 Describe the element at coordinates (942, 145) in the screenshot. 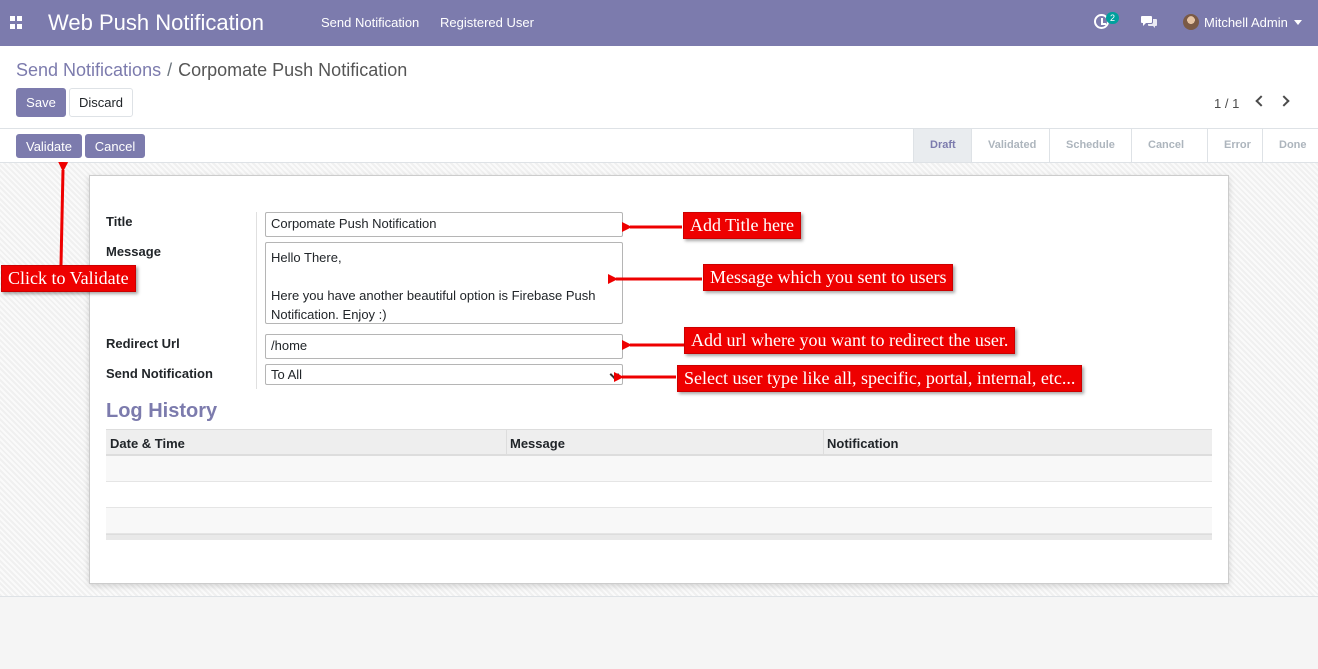

I see `stage-draft: Draft` at that location.